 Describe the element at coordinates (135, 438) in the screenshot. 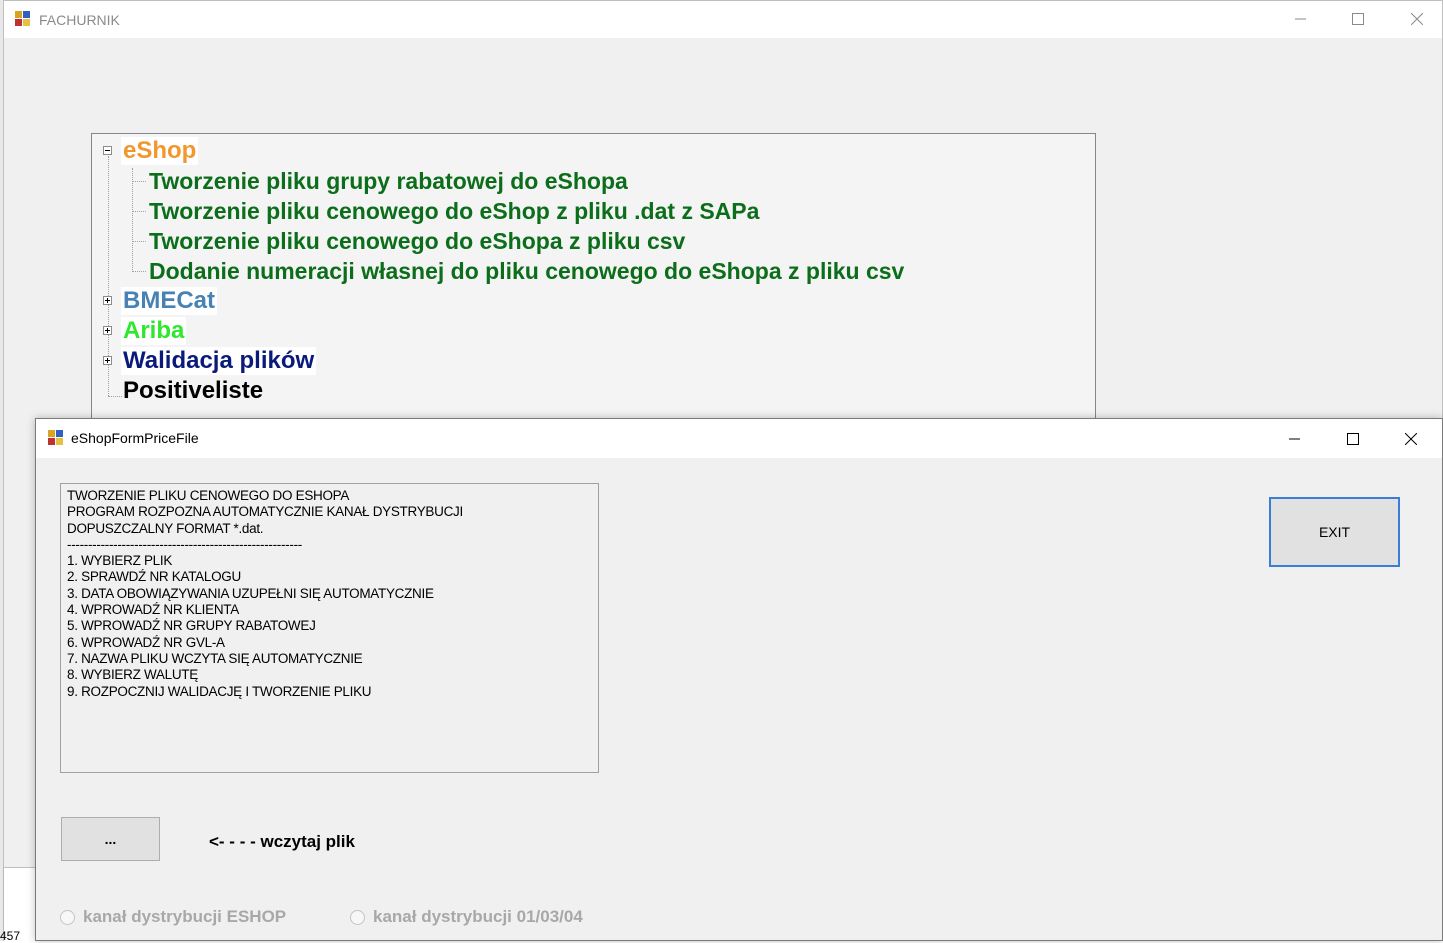

I see `dialog-title: eShopFormPriceFile` at that location.